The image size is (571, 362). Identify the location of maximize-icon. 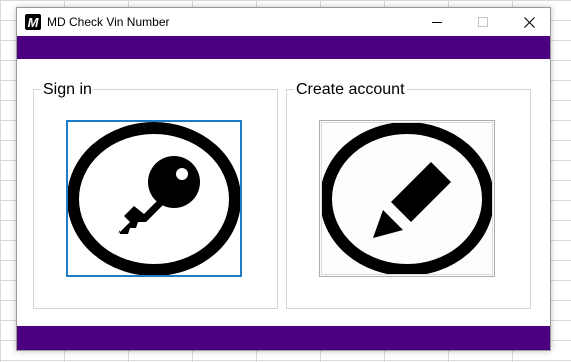
(483, 22).